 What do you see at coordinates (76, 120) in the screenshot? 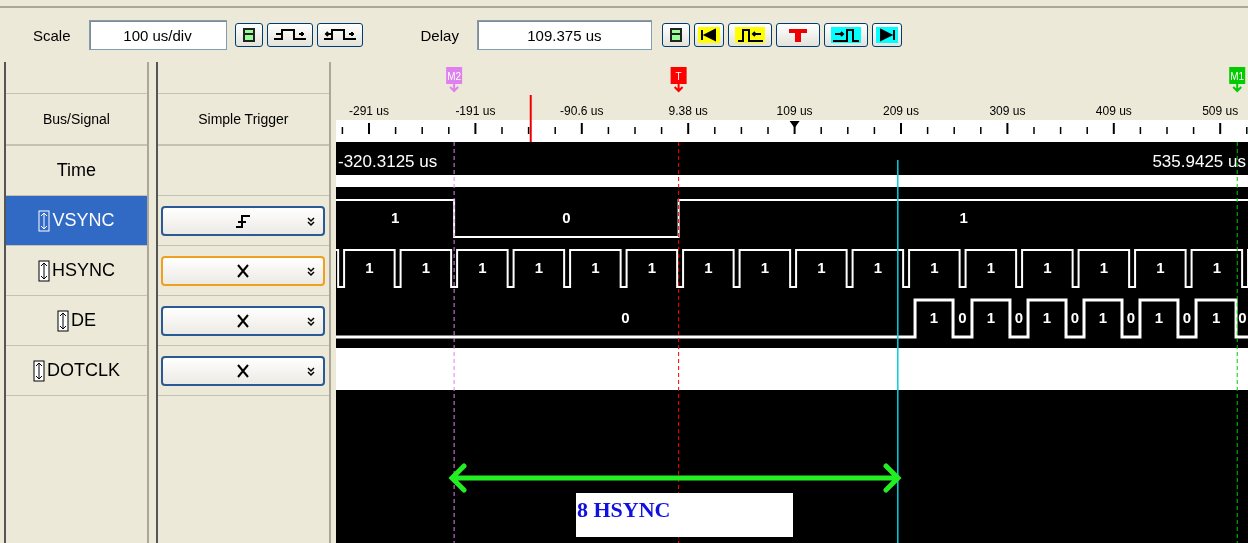
I see `column-header: Bus/Signal` at bounding box center [76, 120].